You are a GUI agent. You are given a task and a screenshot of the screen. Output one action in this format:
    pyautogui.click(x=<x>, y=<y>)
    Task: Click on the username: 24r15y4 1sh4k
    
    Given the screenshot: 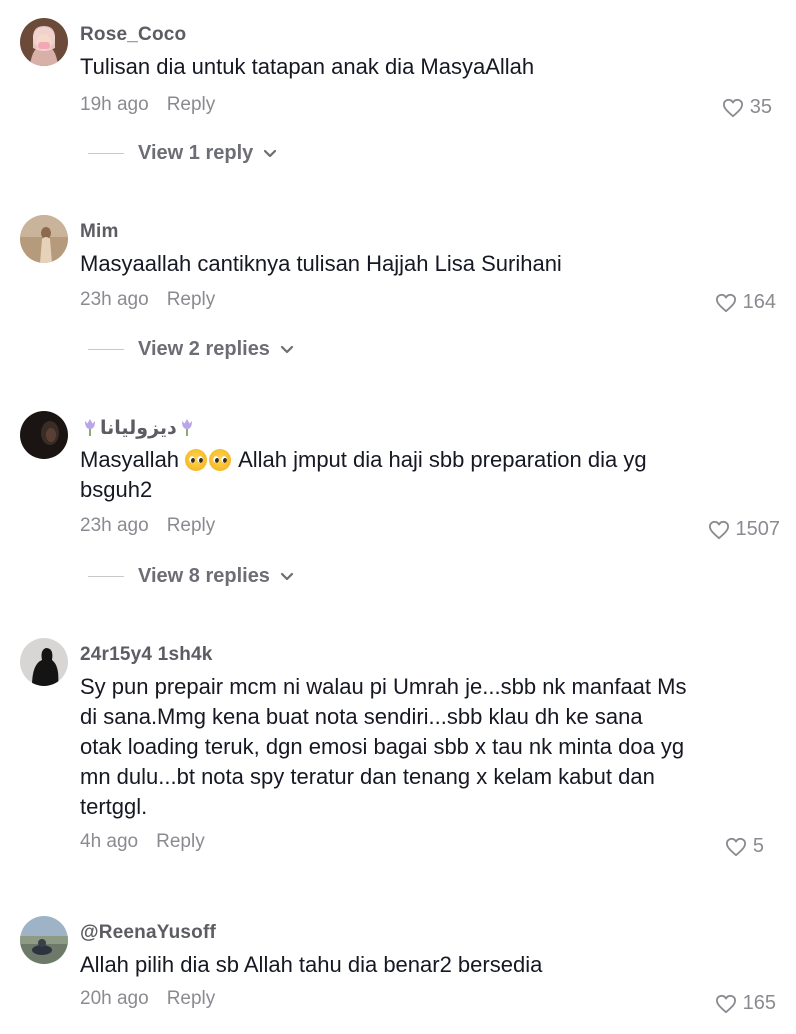 What is the action you would take?
    pyautogui.click(x=146, y=655)
    